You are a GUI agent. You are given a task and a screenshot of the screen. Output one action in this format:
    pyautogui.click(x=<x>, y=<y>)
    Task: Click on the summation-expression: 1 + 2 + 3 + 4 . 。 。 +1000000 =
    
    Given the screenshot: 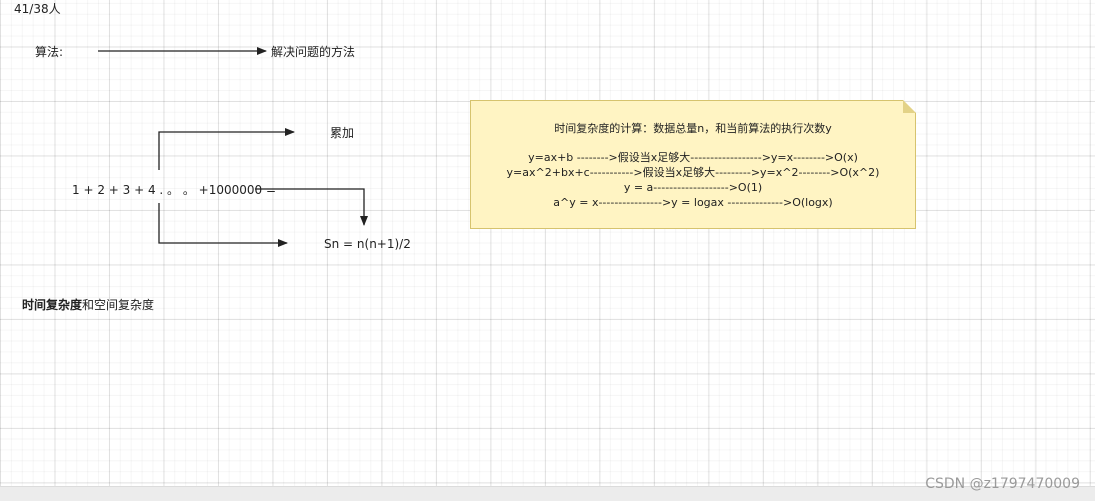 What is the action you would take?
    pyautogui.click(x=174, y=190)
    